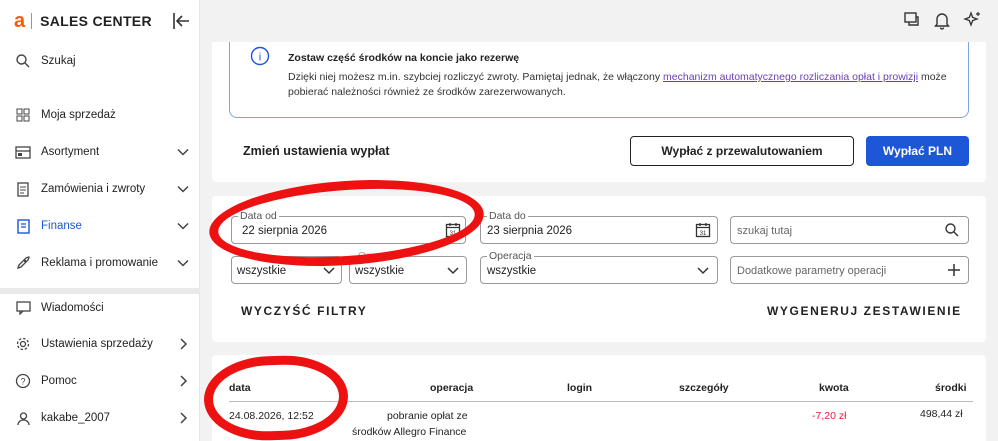 The height and width of the screenshot is (441, 998). Describe the element at coordinates (32, 21) in the screenshot. I see `brand-separator` at that location.